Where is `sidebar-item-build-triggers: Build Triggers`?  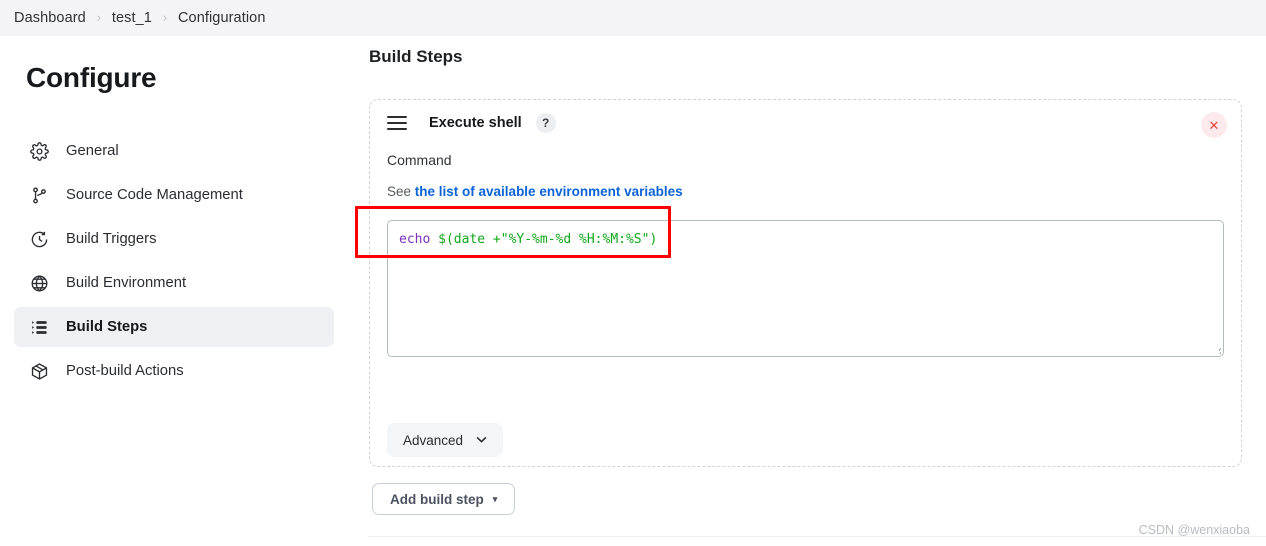
sidebar-item-build-triggers: Build Triggers is located at coordinates (174, 239).